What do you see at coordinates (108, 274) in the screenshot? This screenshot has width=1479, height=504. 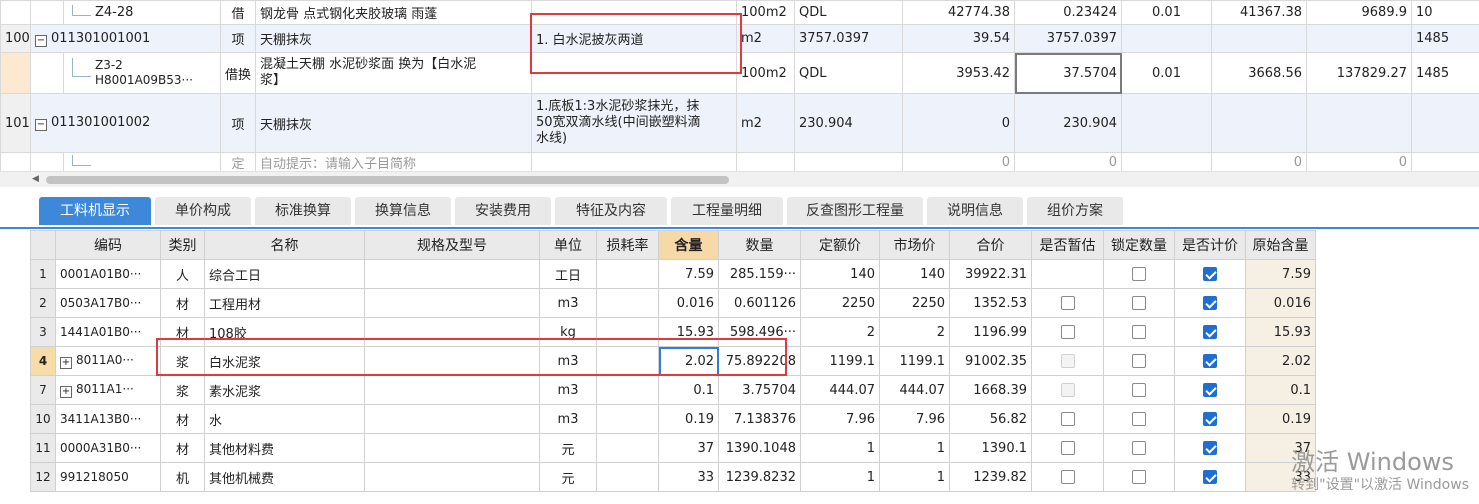 I see `resource-code-cell: 0001A01B0···` at bounding box center [108, 274].